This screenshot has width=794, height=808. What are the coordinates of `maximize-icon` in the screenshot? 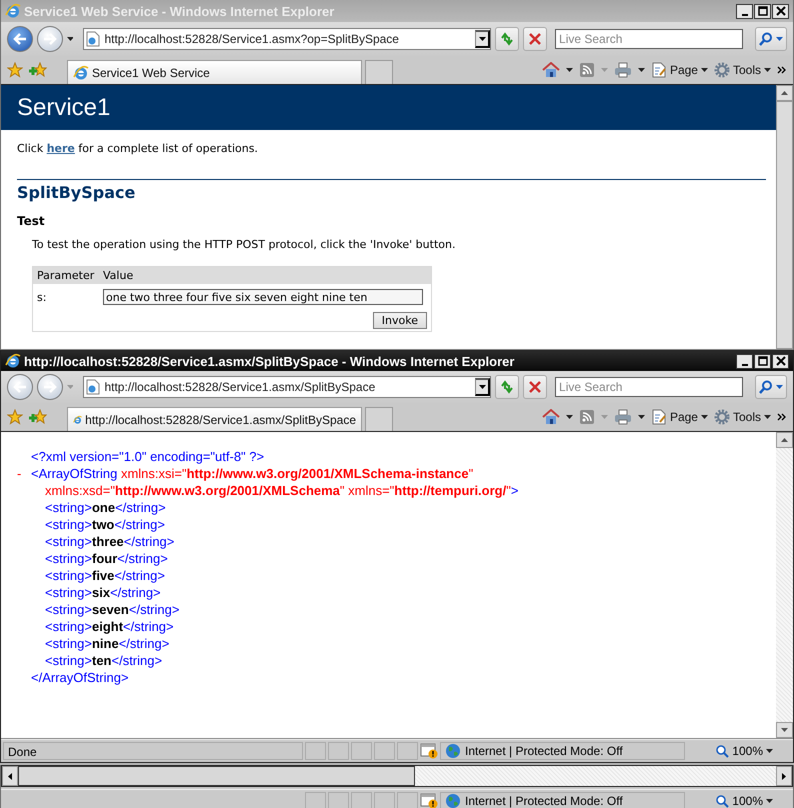 It's located at (763, 361).